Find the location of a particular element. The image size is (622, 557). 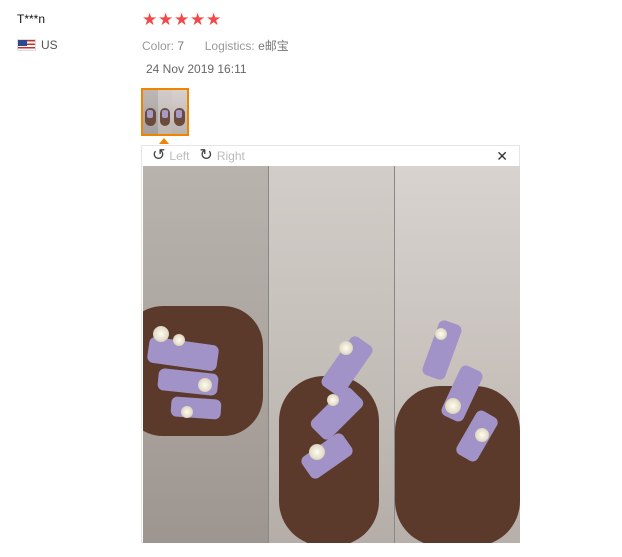

logistics-label: Logistics: is located at coordinates (229, 46).